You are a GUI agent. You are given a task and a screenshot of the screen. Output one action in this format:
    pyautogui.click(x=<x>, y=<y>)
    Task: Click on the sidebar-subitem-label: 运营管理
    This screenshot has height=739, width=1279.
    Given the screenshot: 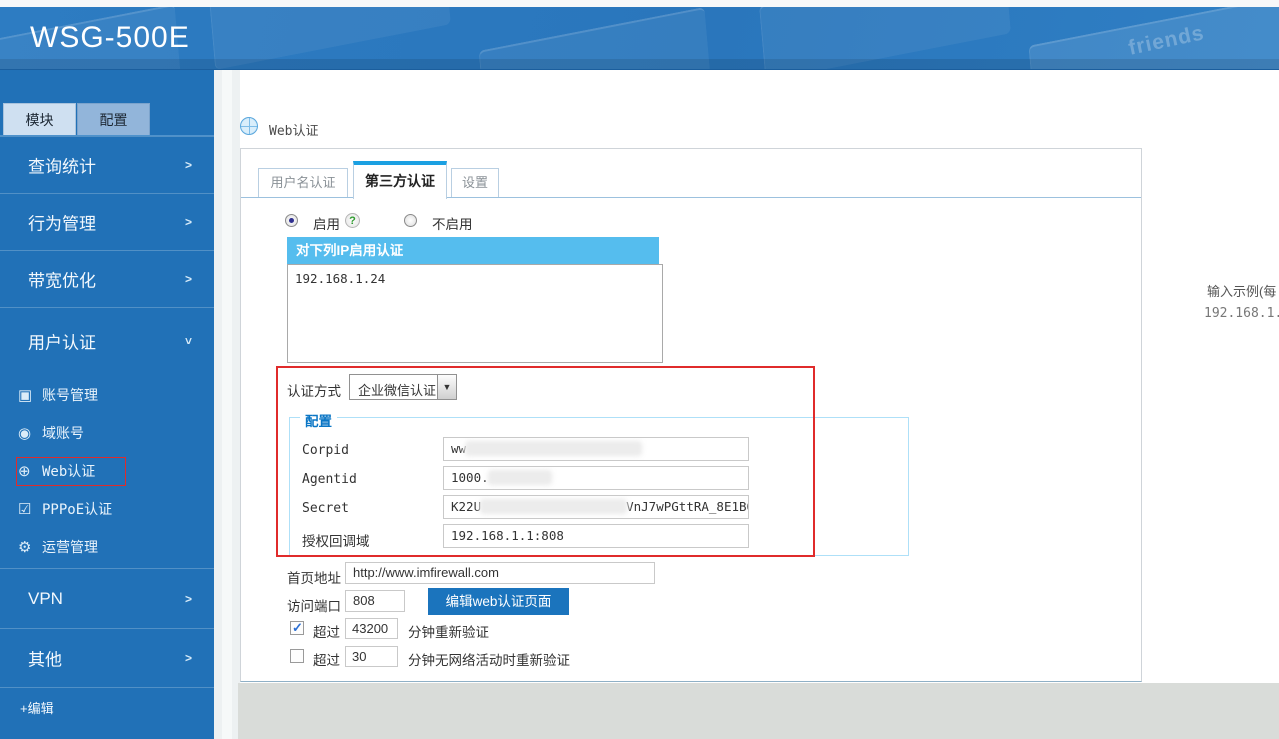 What is the action you would take?
    pyautogui.click(x=70, y=548)
    